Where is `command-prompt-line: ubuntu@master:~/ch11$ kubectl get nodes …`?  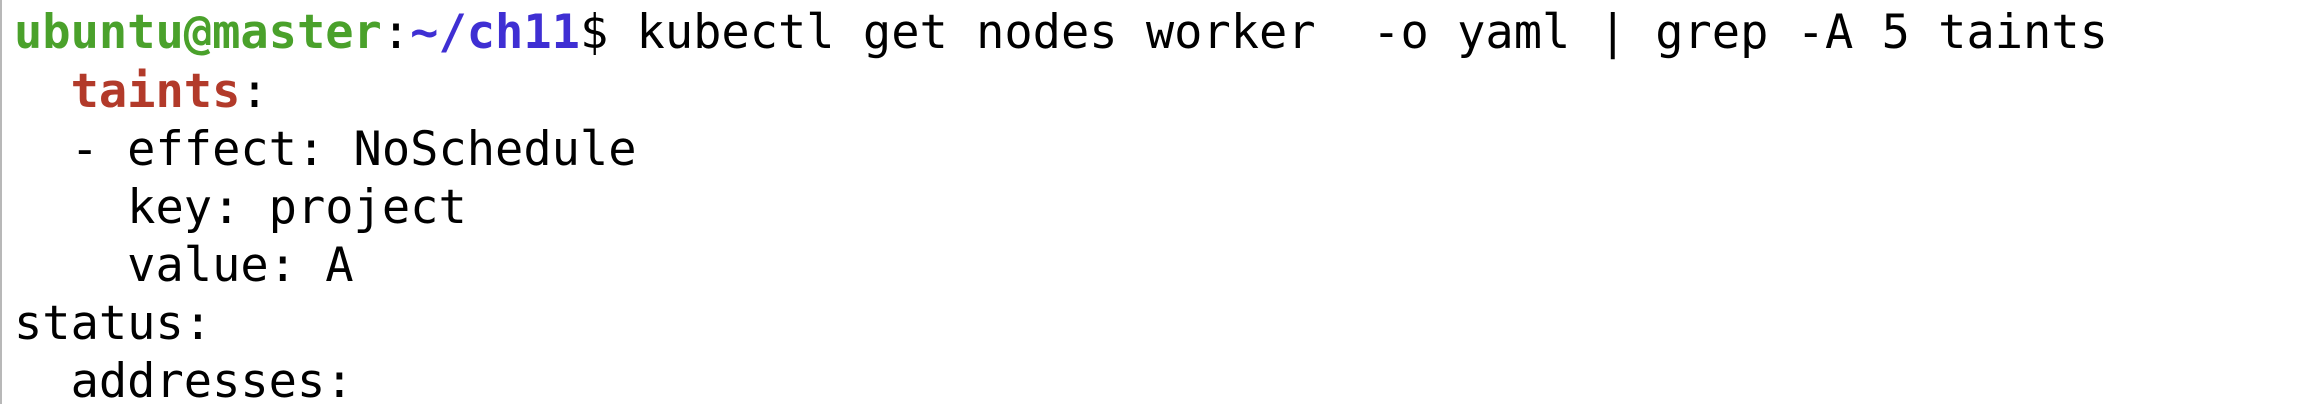 command-prompt-line: ubuntu@master:~/ch11$ kubectl get nodes … is located at coordinates (1061, 33).